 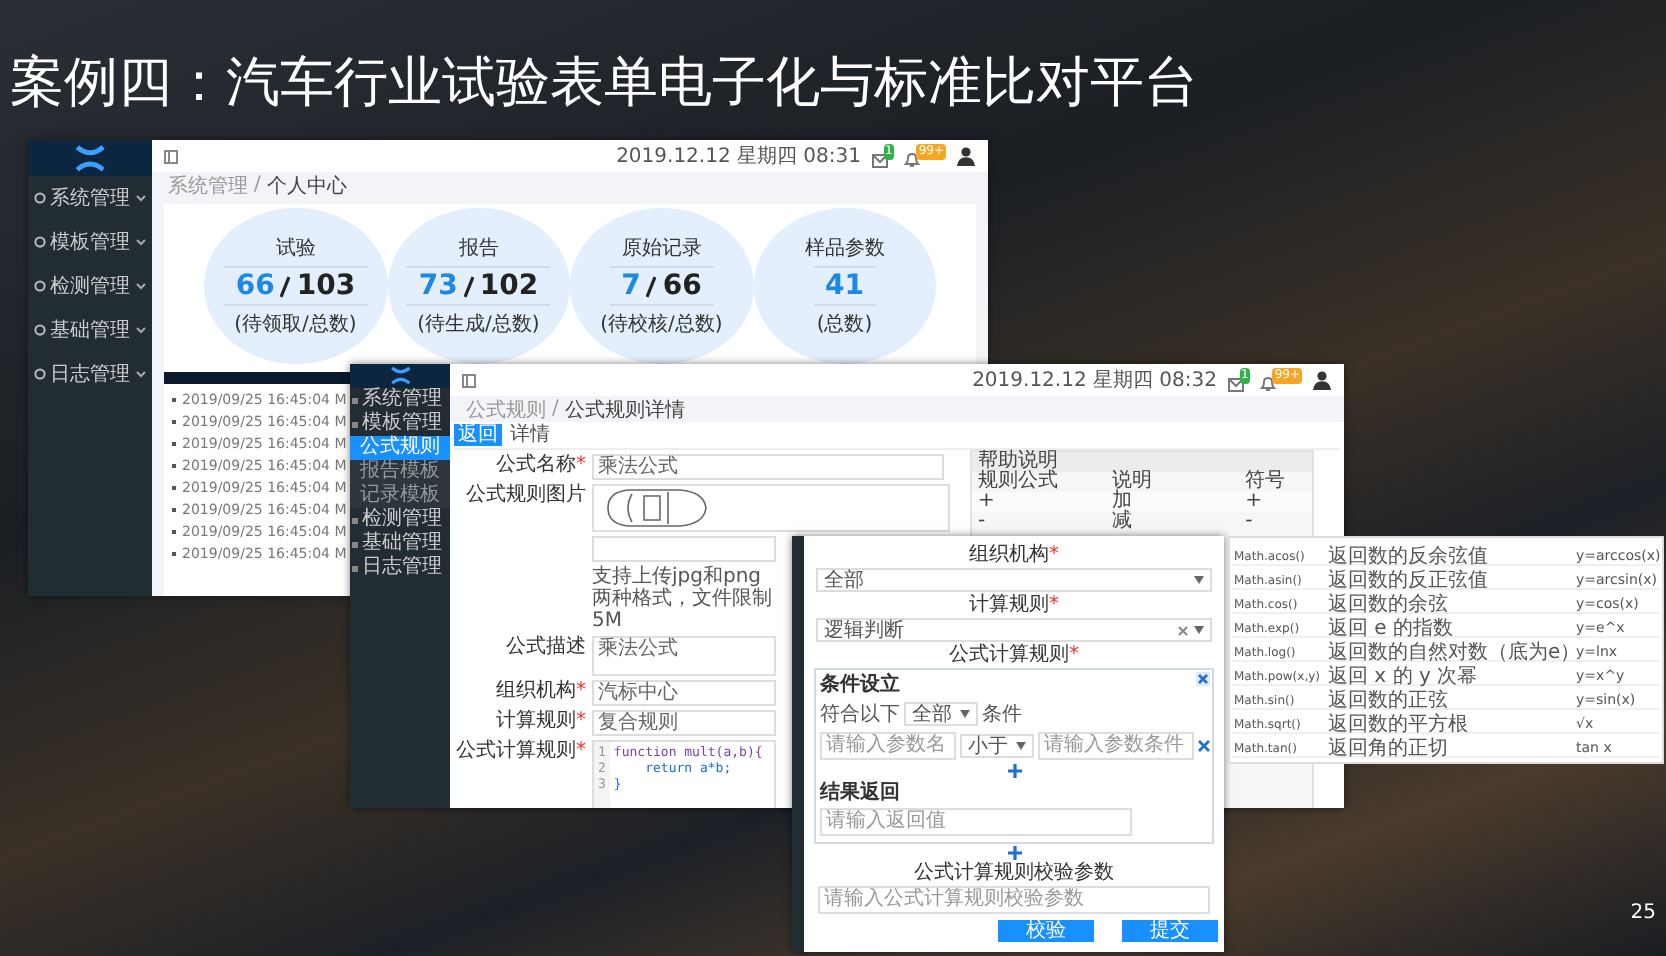 What do you see at coordinates (530, 435) in the screenshot?
I see `tab: 详情` at bounding box center [530, 435].